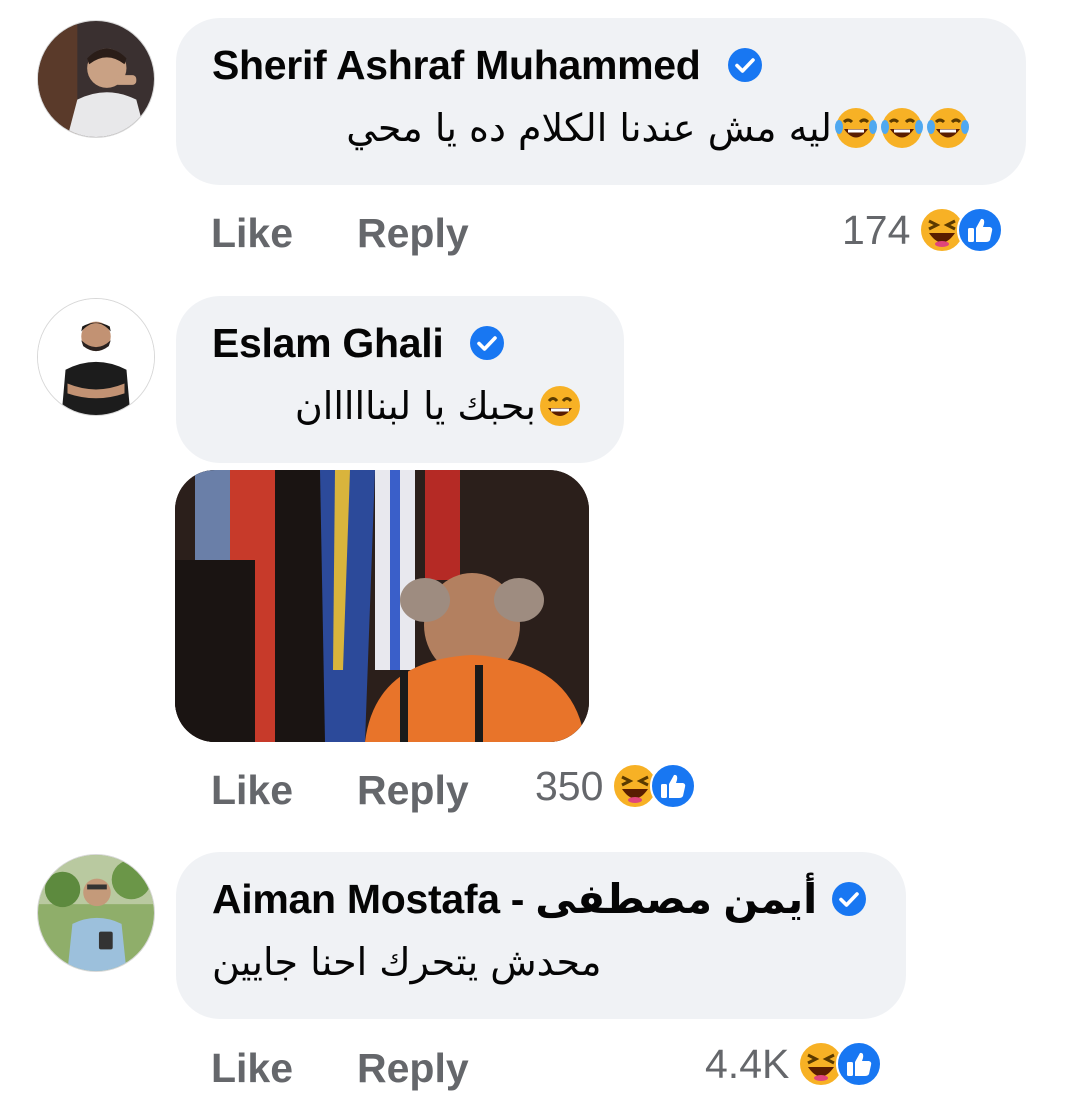 This screenshot has height=1111, width=1080. I want to click on reaction-summary: 350, so click(616, 786).